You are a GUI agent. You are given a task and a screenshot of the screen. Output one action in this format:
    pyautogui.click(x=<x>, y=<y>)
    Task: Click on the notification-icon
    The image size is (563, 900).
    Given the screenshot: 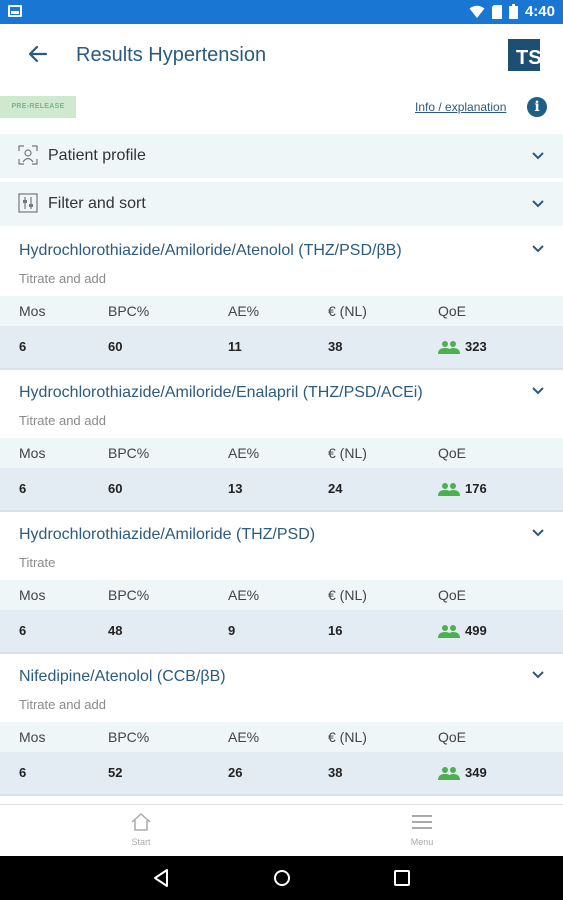 What is the action you would take?
    pyautogui.click(x=15, y=11)
    